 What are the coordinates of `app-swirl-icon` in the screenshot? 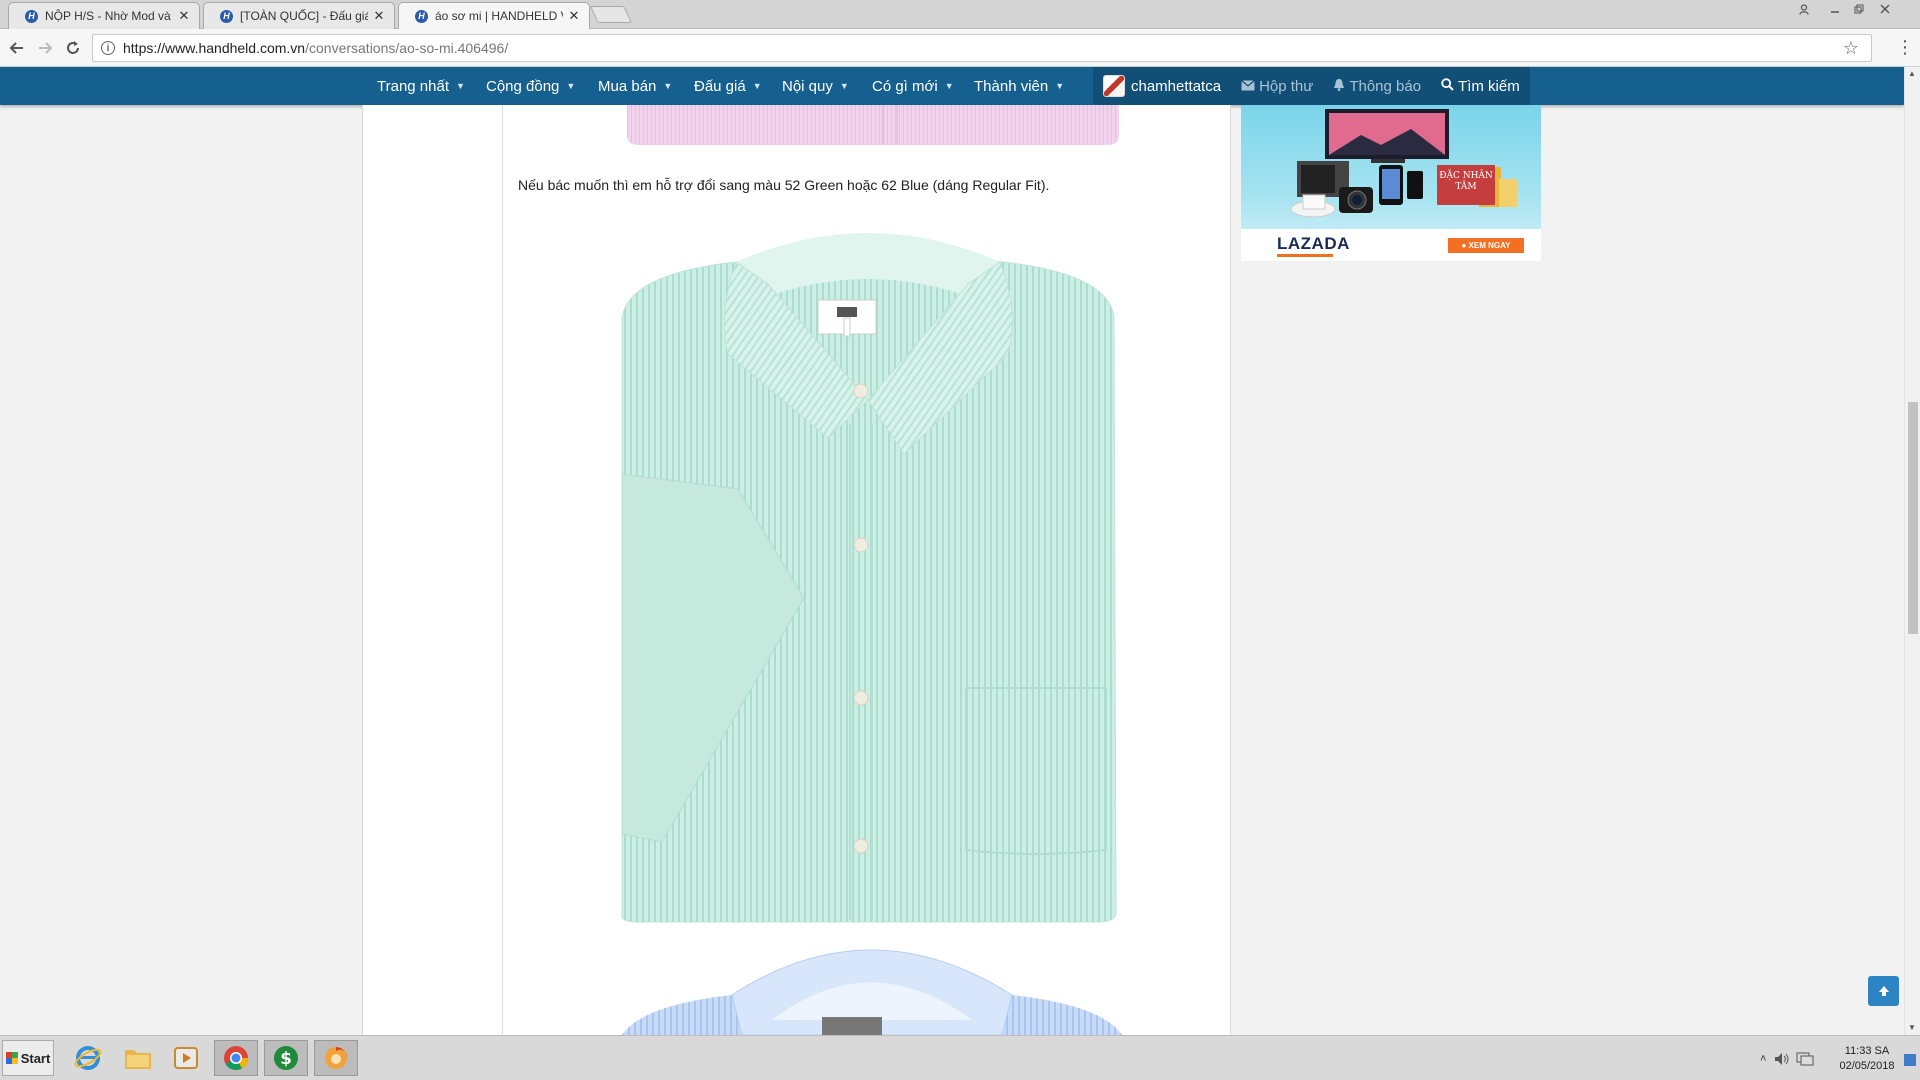 It's located at (336, 1058).